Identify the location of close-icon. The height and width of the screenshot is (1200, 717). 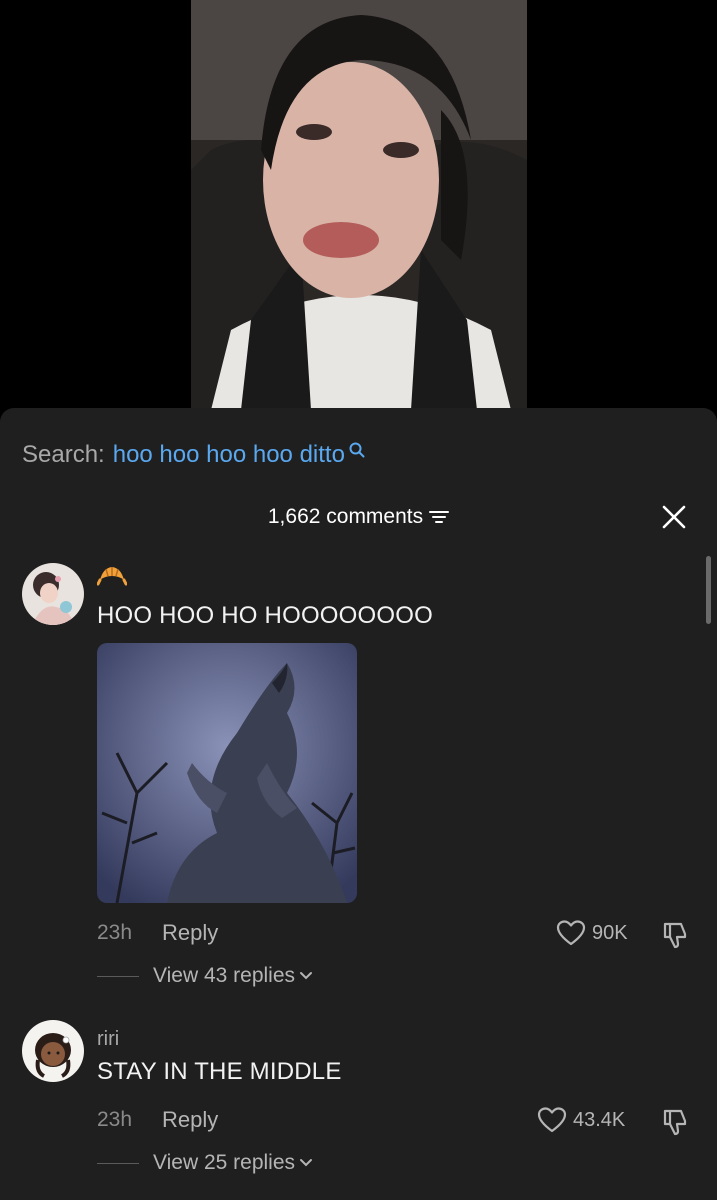
(674, 517).